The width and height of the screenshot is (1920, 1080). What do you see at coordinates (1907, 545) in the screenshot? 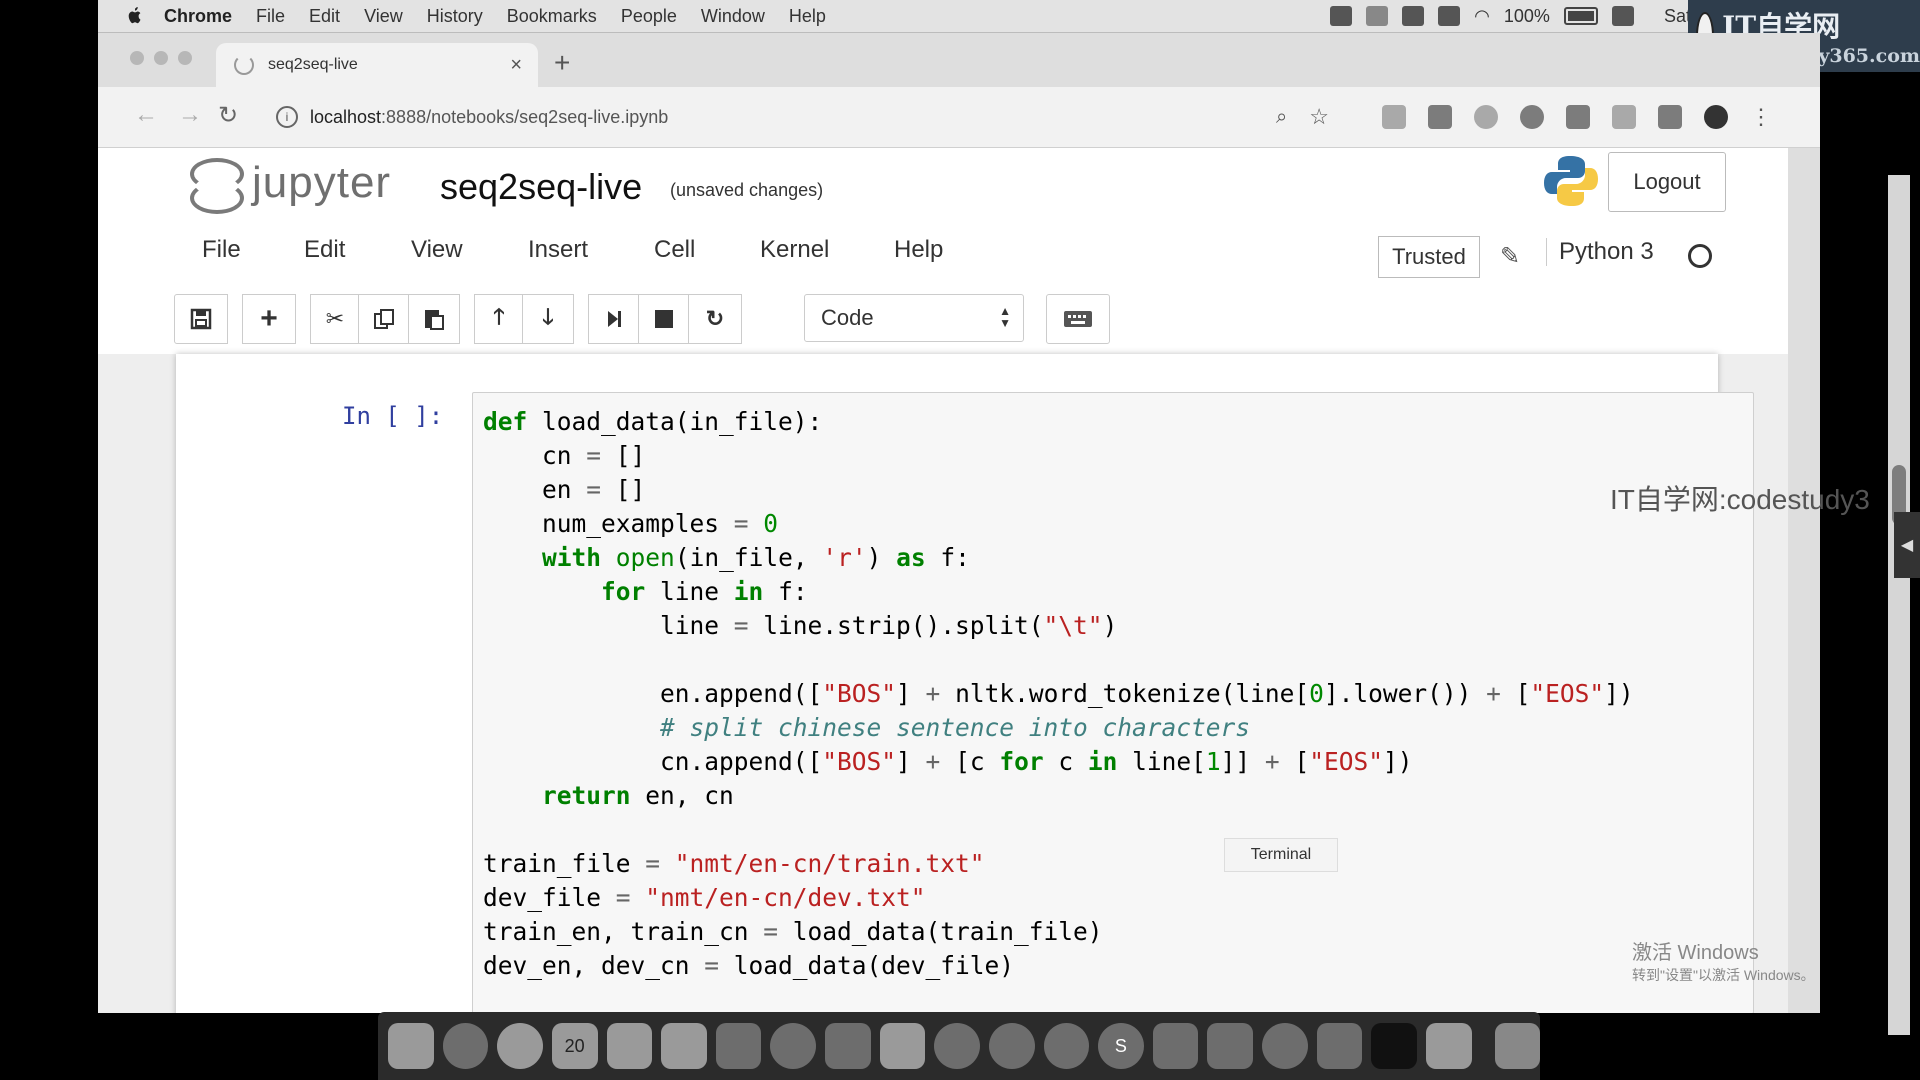
I see `side-panel-toggle-icon: ◀` at bounding box center [1907, 545].